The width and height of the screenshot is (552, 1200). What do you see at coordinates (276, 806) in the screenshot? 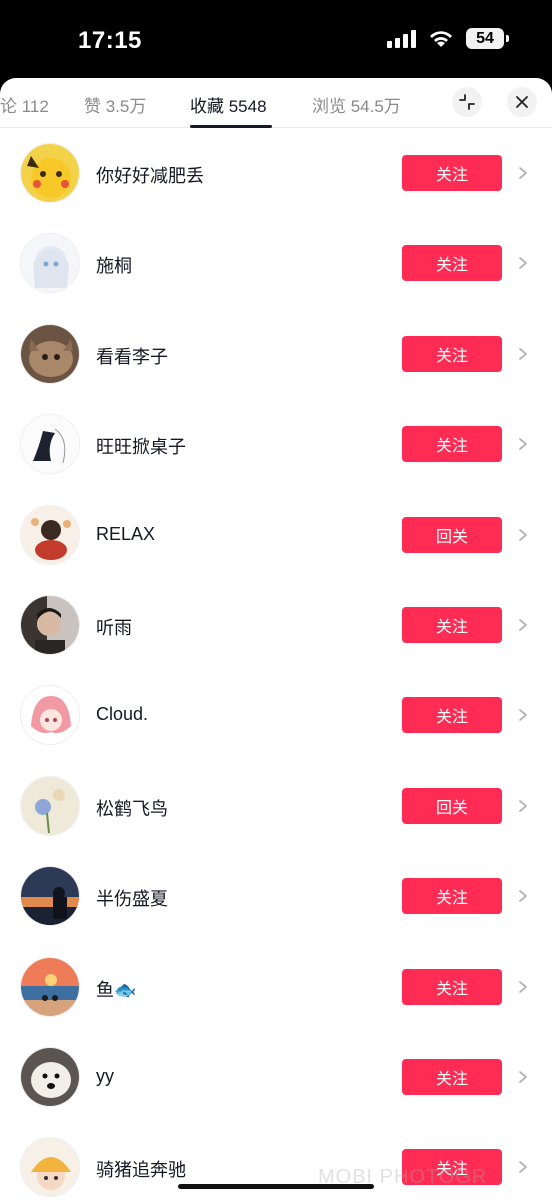
I see `list-item: 松鹤飞鸟 回关` at bounding box center [276, 806].